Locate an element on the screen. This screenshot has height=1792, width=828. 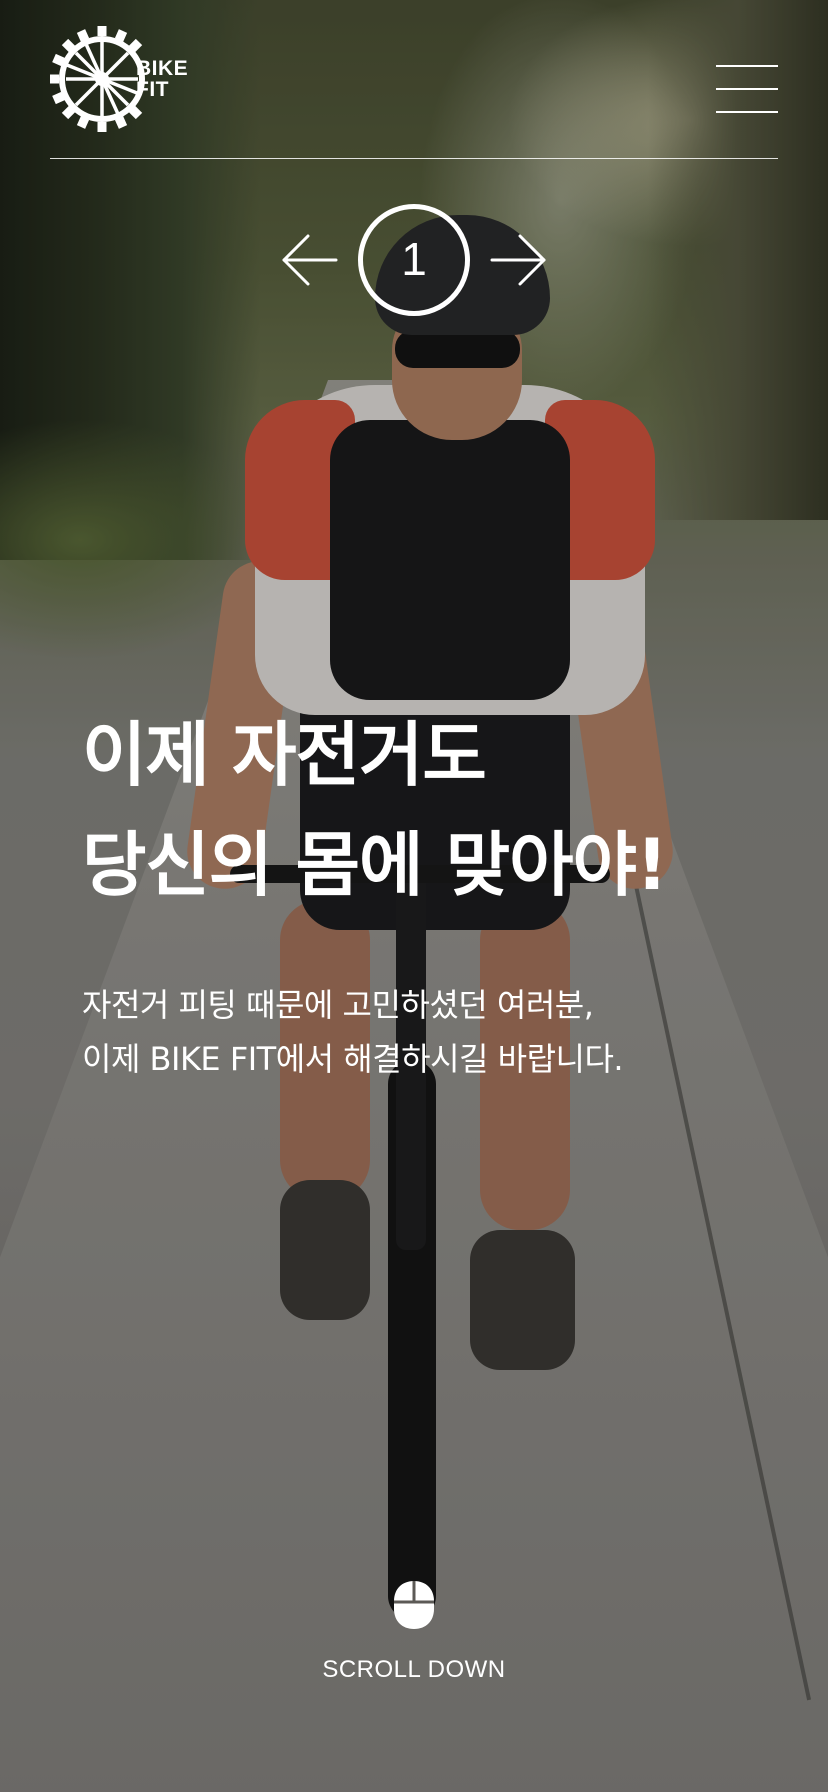
arrow-left-icon is located at coordinates (310, 260).